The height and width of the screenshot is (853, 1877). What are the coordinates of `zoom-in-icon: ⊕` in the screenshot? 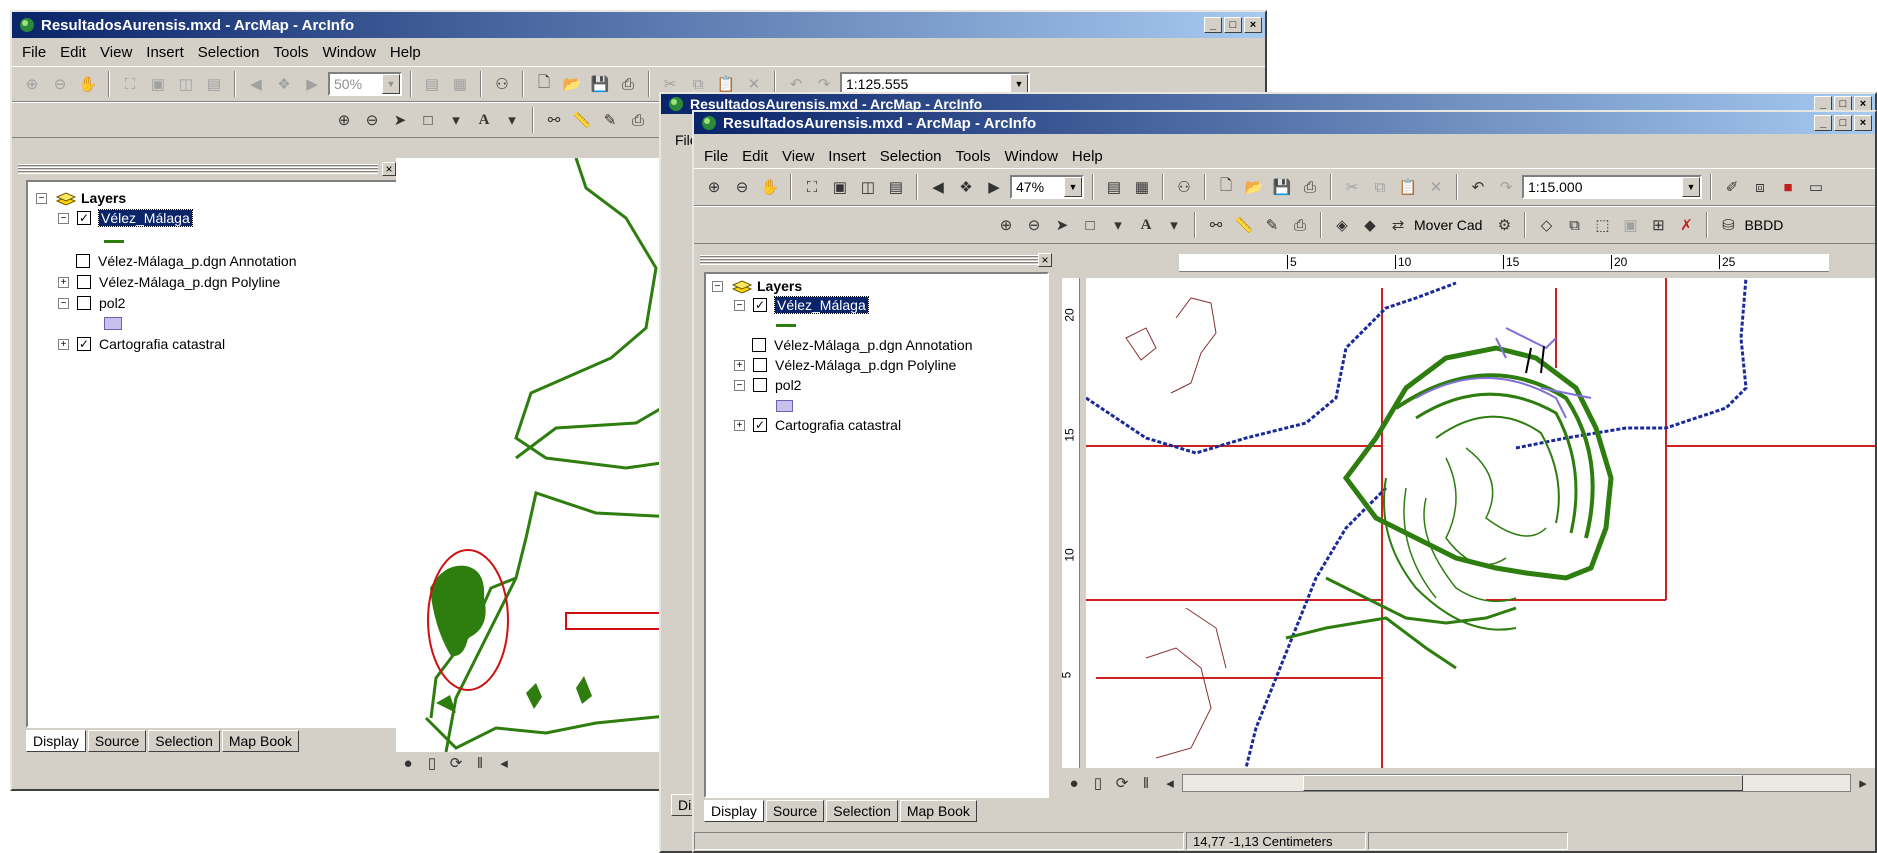 It's located at (344, 120).